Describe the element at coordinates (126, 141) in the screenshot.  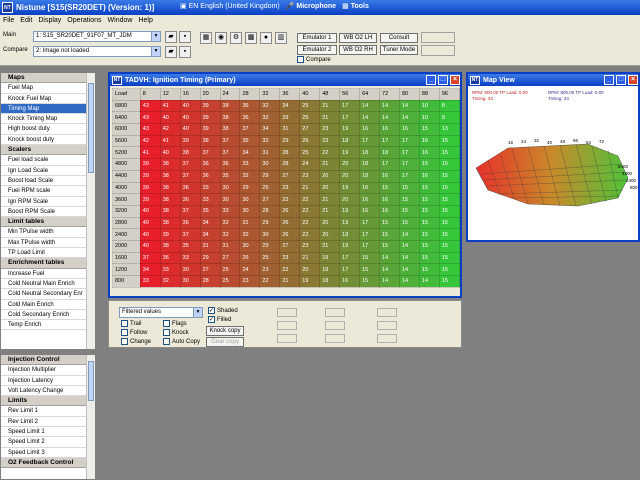
I see `row-header: 5600` at that location.